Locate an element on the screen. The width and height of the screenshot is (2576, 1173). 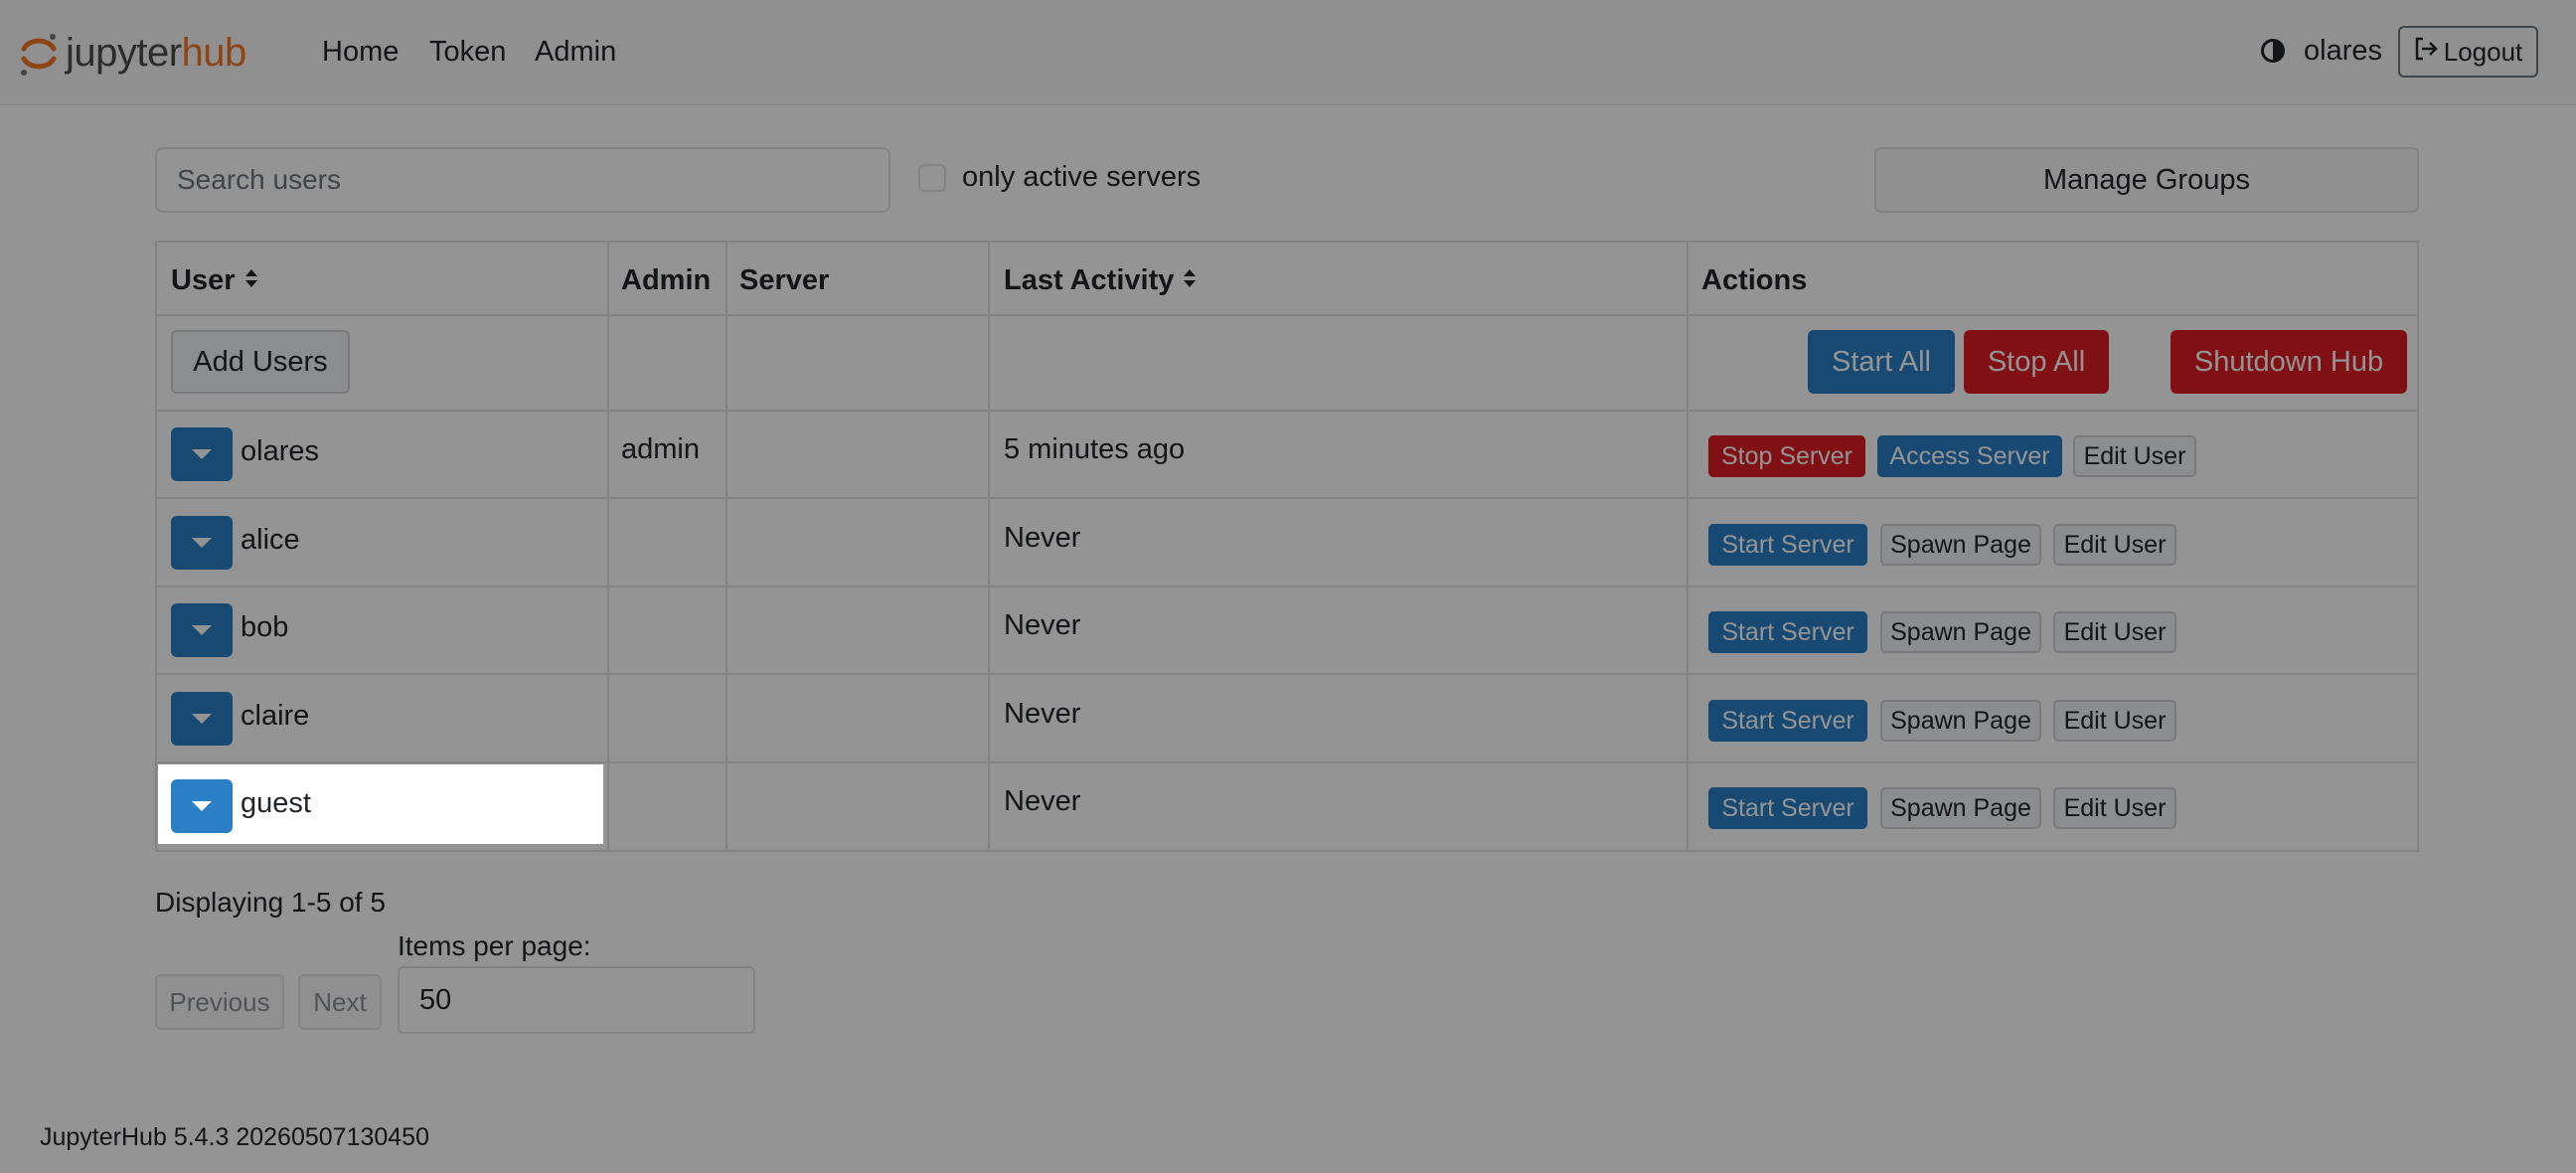
stop-server-button: Stop Server is located at coordinates (1786, 456).